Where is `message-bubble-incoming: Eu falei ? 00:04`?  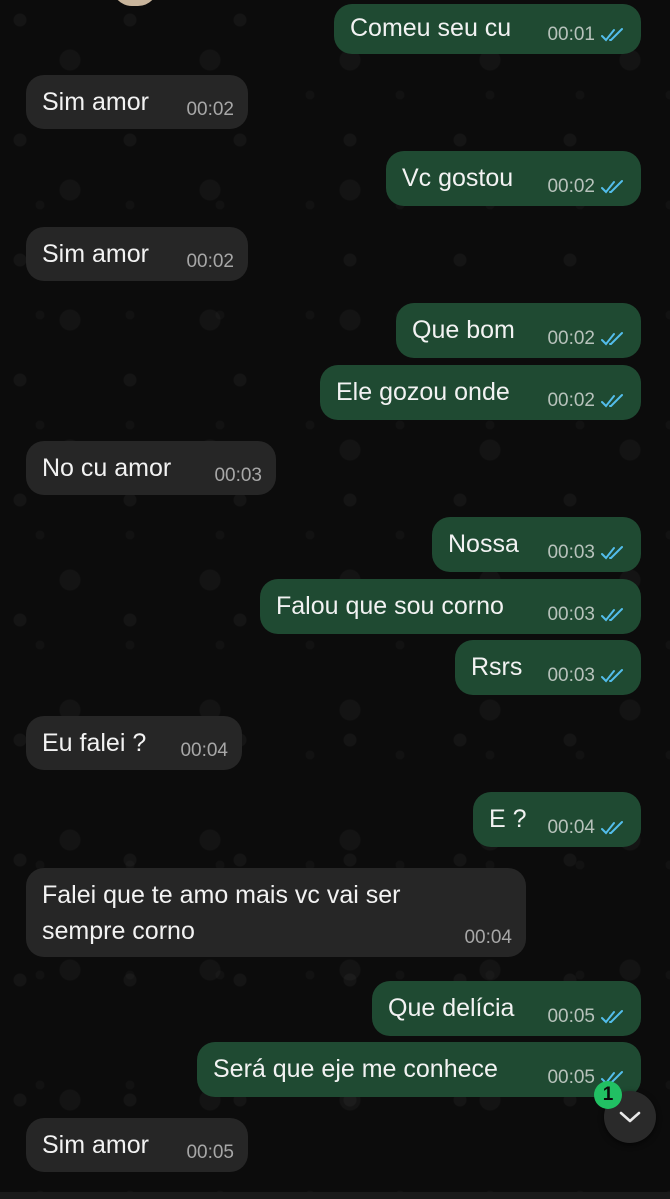 message-bubble-incoming: Eu falei ? 00:04 is located at coordinates (134, 743).